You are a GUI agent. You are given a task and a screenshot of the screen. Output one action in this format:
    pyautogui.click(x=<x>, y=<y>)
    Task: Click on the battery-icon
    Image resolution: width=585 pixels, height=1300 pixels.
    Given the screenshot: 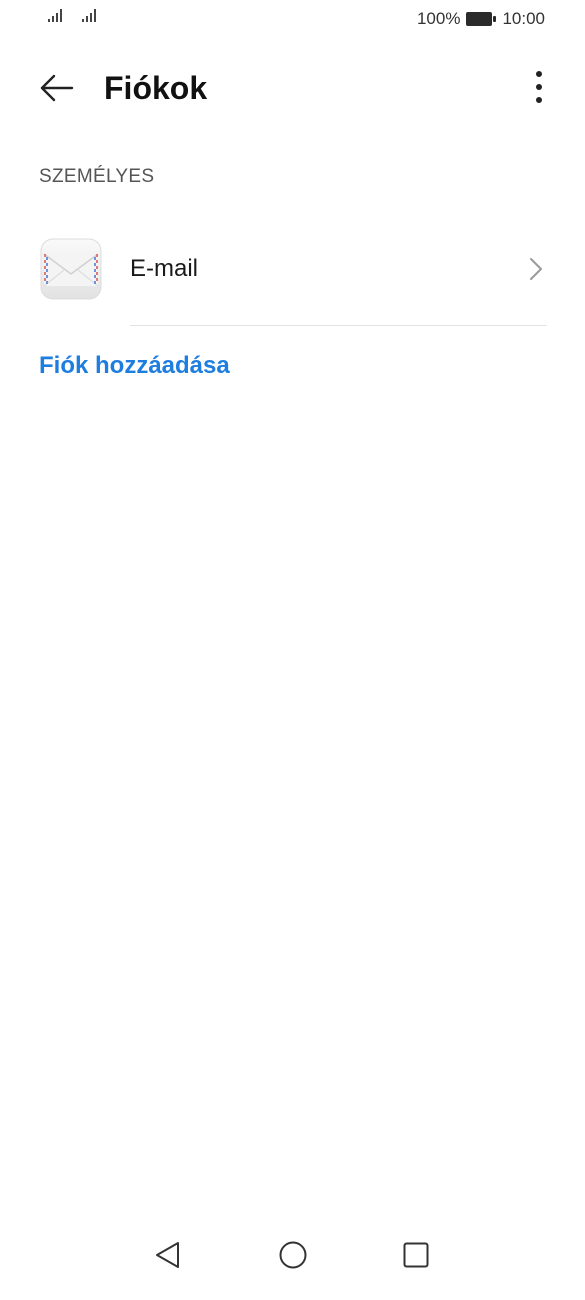 What is the action you would take?
    pyautogui.click(x=481, y=19)
    